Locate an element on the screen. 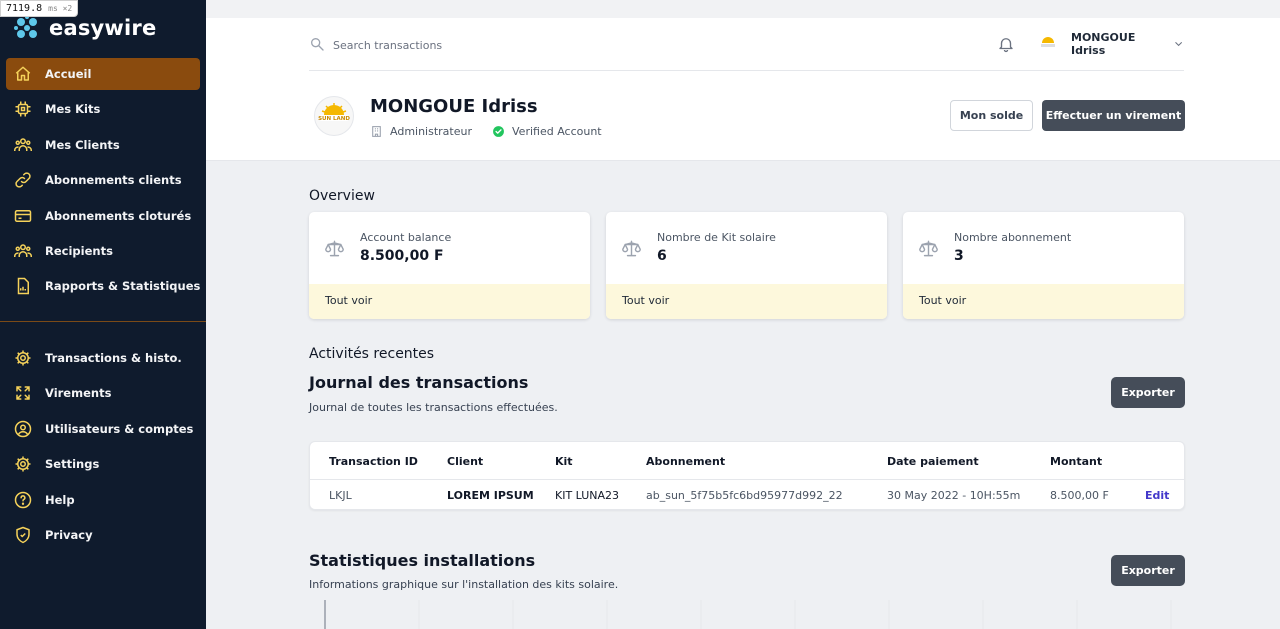 Image resolution: width=1280 pixels, height=629 pixels. users-icon is located at coordinates (23, 145).